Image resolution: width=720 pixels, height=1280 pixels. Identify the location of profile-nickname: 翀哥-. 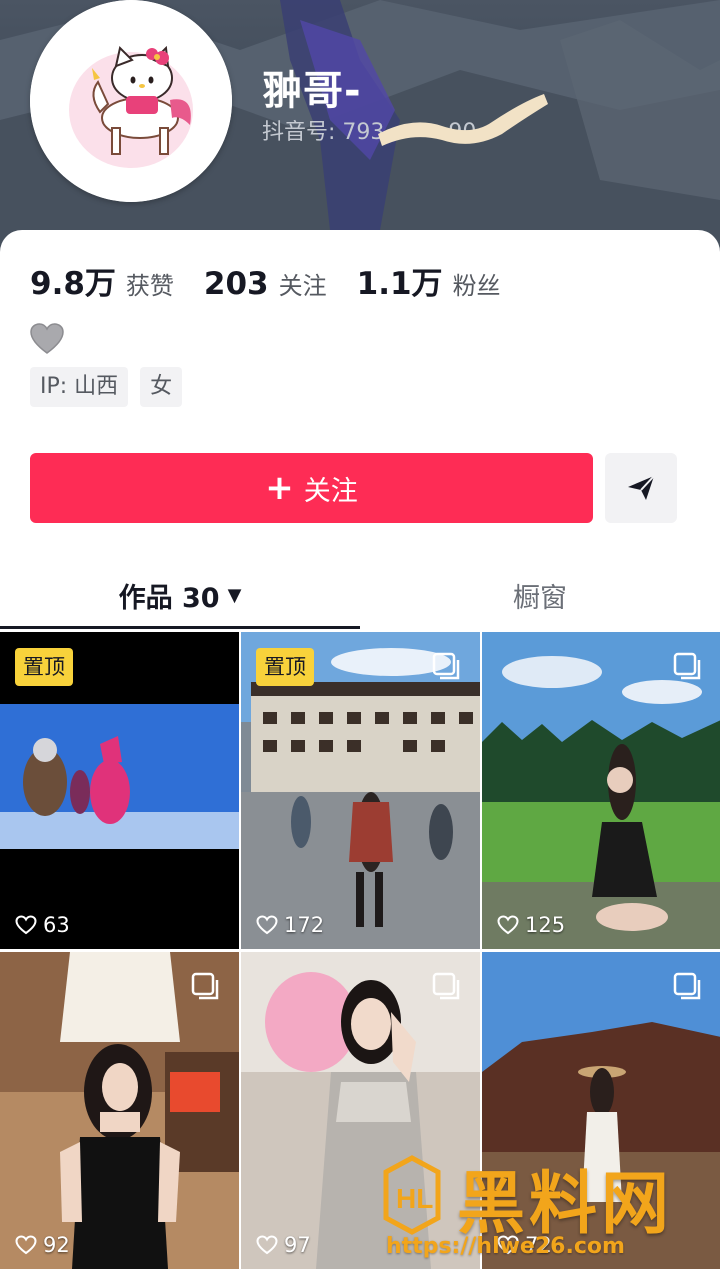
(312, 91).